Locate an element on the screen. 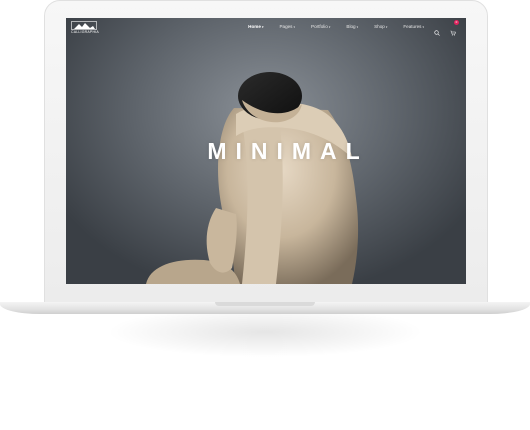  hero-title: MINIMAL is located at coordinates (288, 151).